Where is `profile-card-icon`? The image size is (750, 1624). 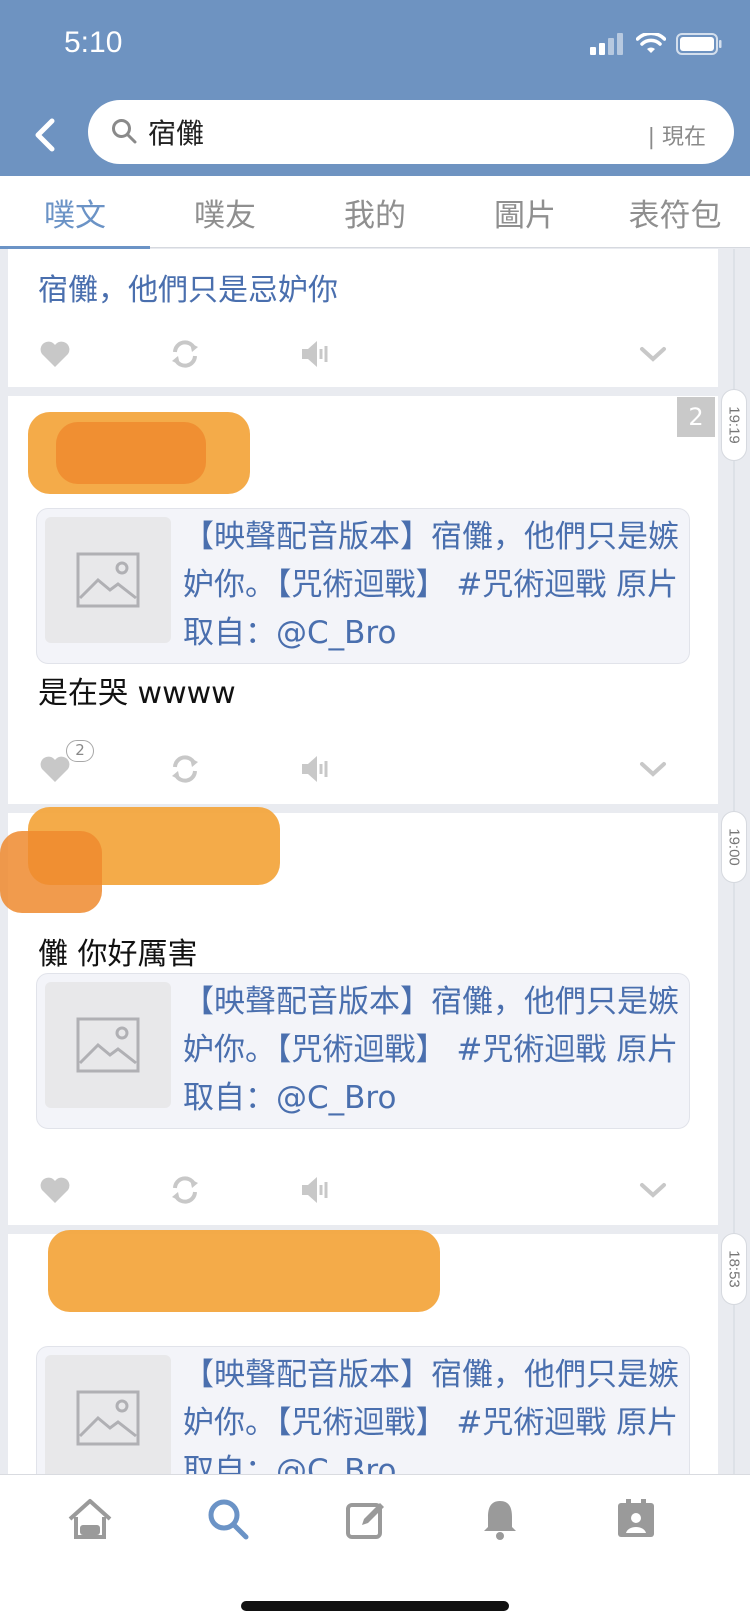 profile-card-icon is located at coordinates (636, 1519).